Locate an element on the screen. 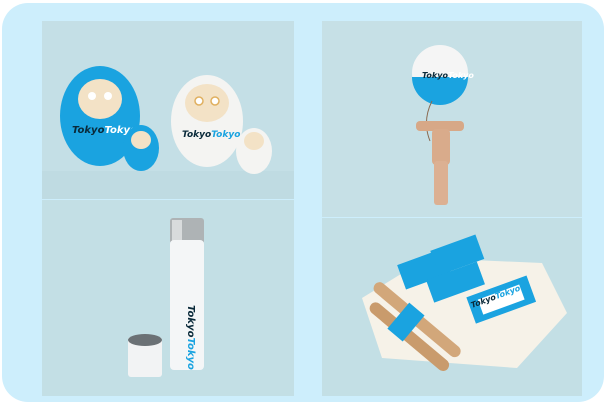  thermos-brand-label: TokyoTokyo is located at coordinates (190, 337).